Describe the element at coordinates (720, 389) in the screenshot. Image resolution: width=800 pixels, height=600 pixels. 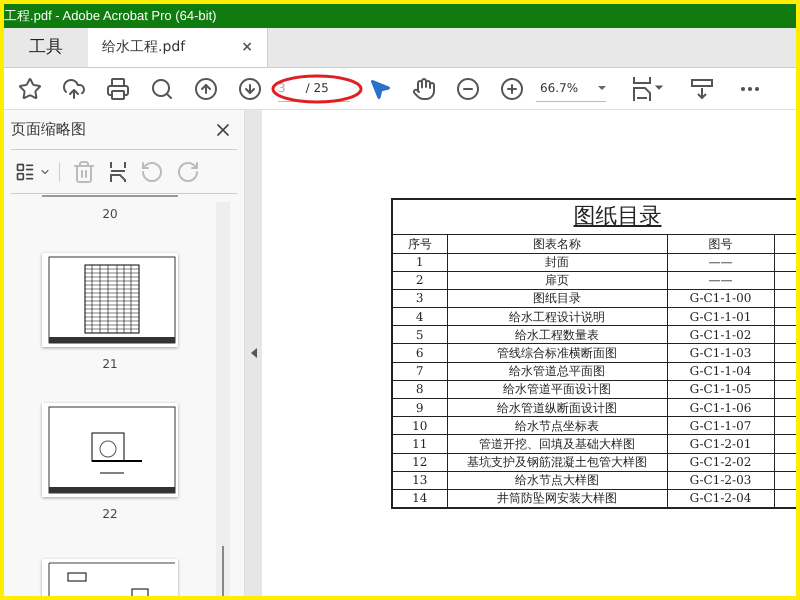
I see `table-cell: G-C1-1-05` at that location.